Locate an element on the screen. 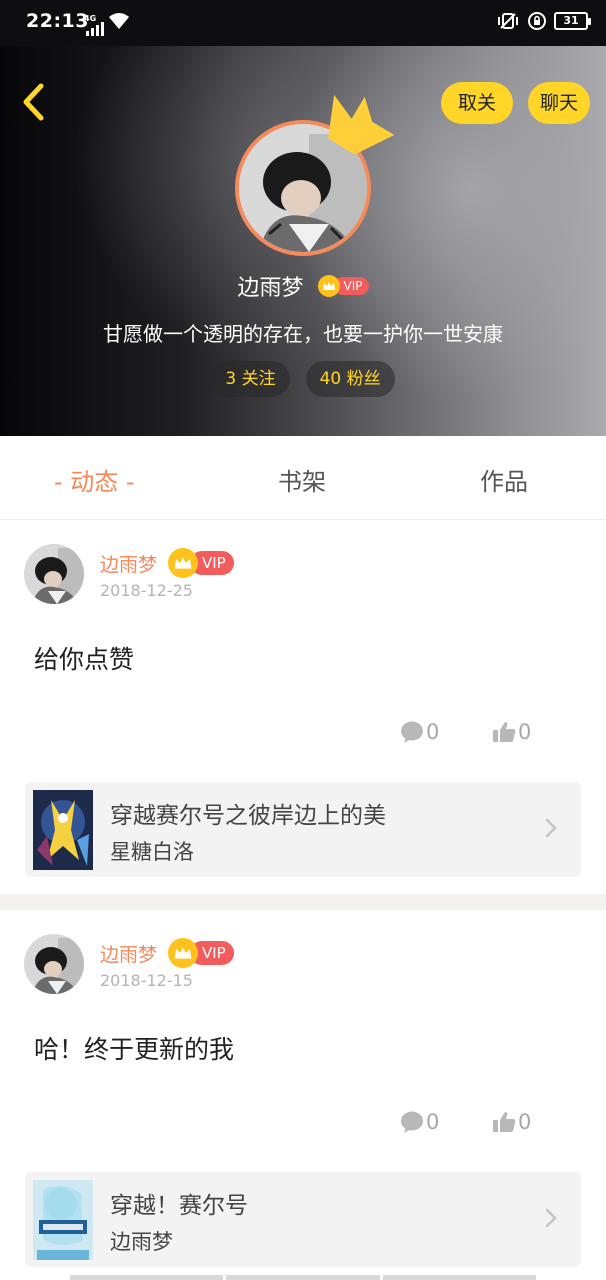 The image size is (606, 1280). follow-stats: 3 关注 40 粉丝 is located at coordinates (303, 379).